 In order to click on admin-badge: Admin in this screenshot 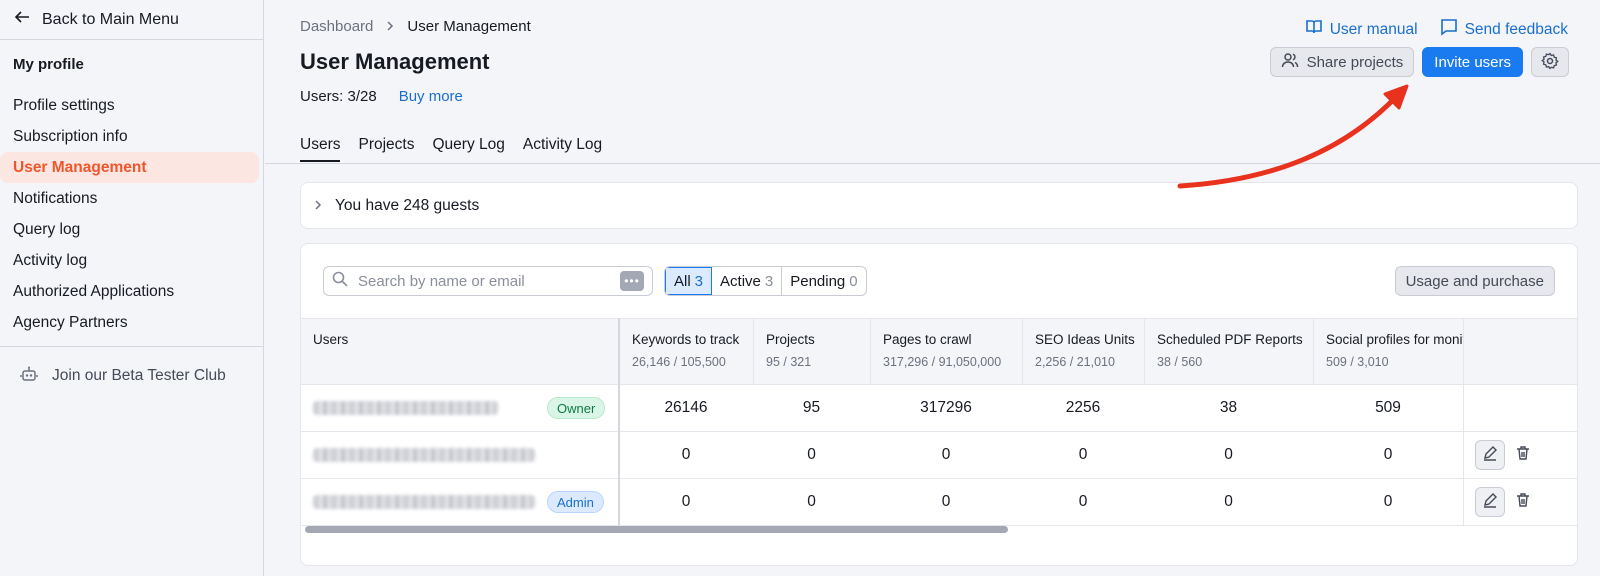, I will do `click(575, 502)`.